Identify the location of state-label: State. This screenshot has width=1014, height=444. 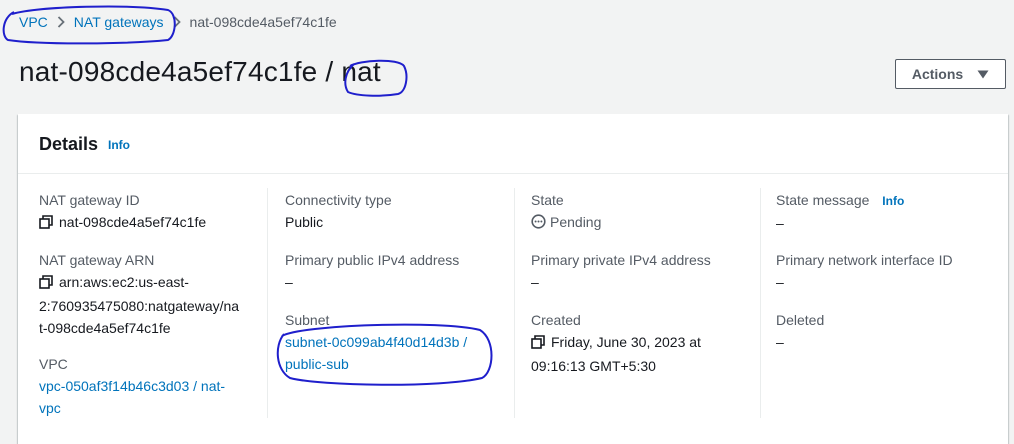
(547, 200).